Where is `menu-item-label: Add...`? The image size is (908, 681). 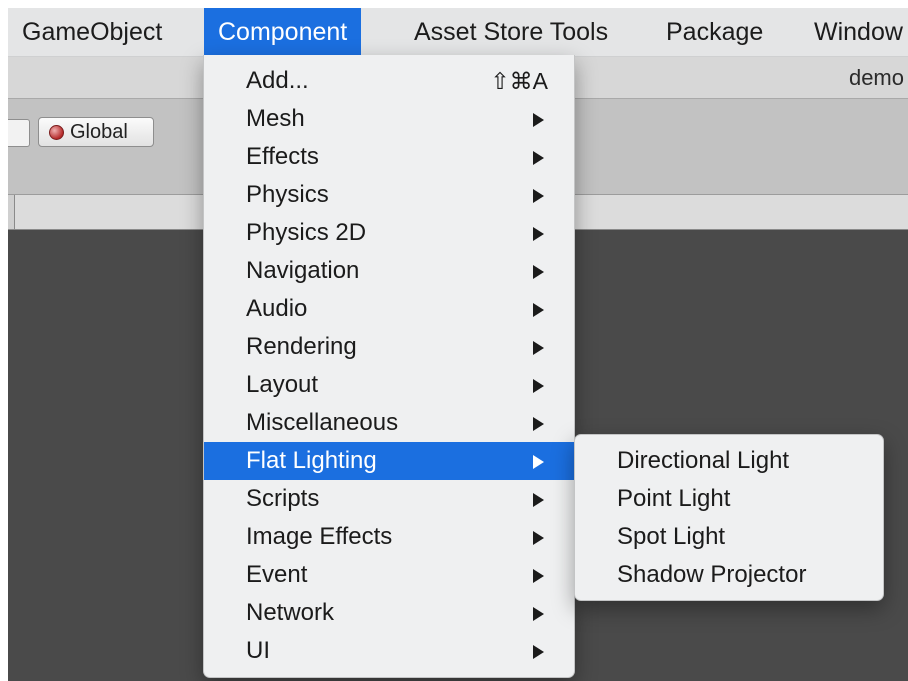
menu-item-label: Add... is located at coordinates (277, 80).